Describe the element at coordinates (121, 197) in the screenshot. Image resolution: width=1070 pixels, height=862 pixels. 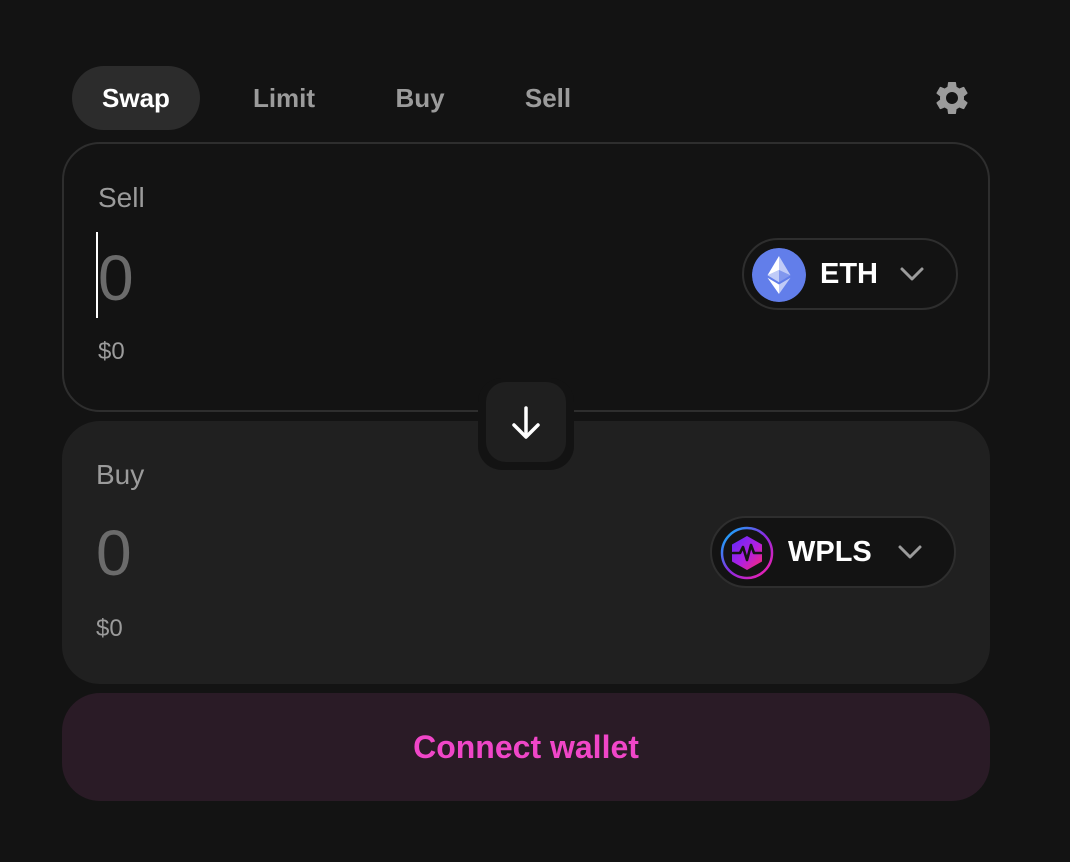
I see `sell-label: Sell` at that location.